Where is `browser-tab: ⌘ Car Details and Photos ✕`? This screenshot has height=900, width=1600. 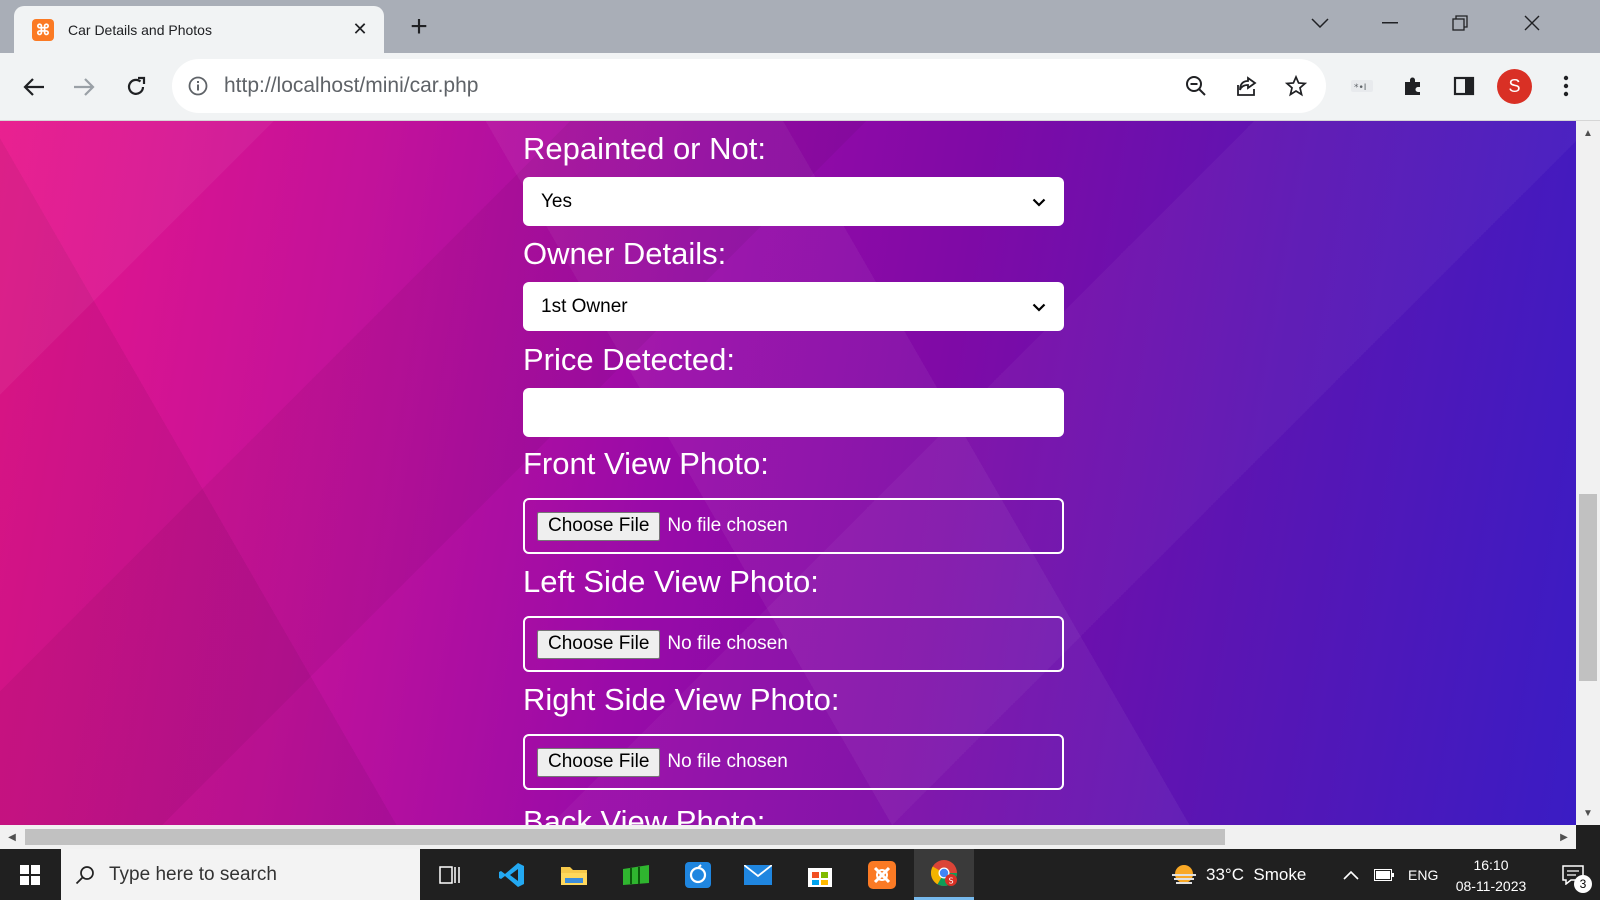
browser-tab: ⌘ Car Details and Photos ✕ is located at coordinates (199, 29).